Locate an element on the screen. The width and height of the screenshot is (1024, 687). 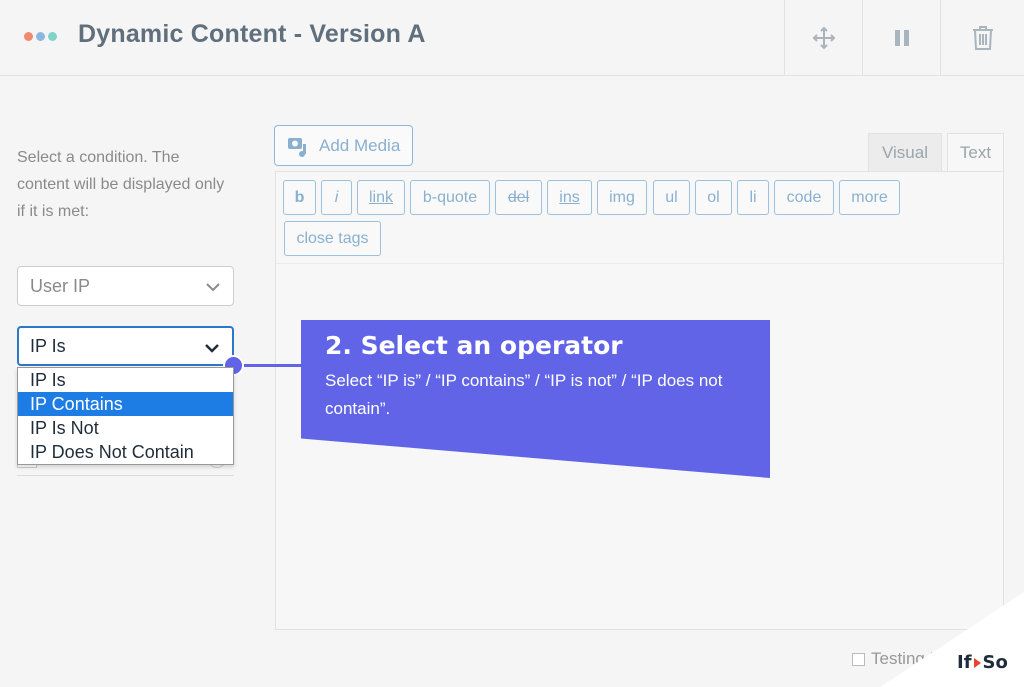
tab-text: Text is located at coordinates (975, 152).